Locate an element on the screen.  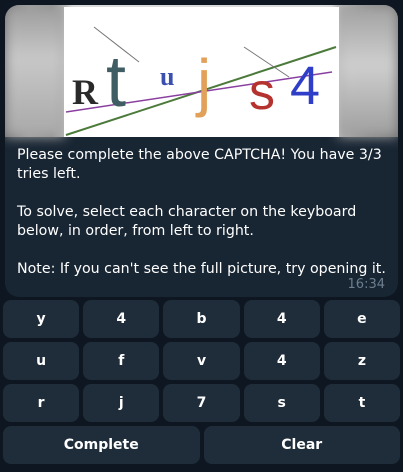
image-blur-left is located at coordinates (35, 71).